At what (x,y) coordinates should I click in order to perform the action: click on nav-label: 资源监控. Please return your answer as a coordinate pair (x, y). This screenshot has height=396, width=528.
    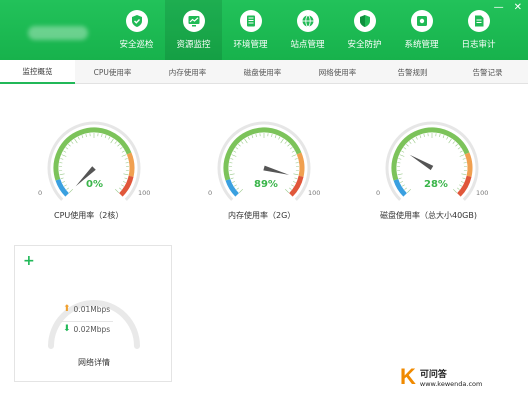
    Looking at the image, I should click on (193, 45).